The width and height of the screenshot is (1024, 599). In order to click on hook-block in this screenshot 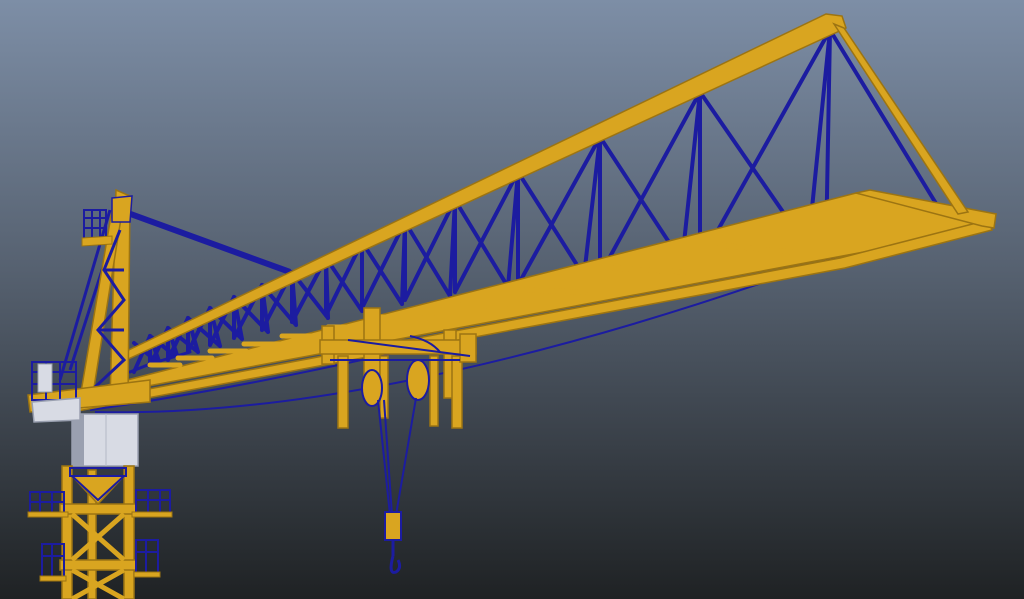, I will do `click(393, 526)`.